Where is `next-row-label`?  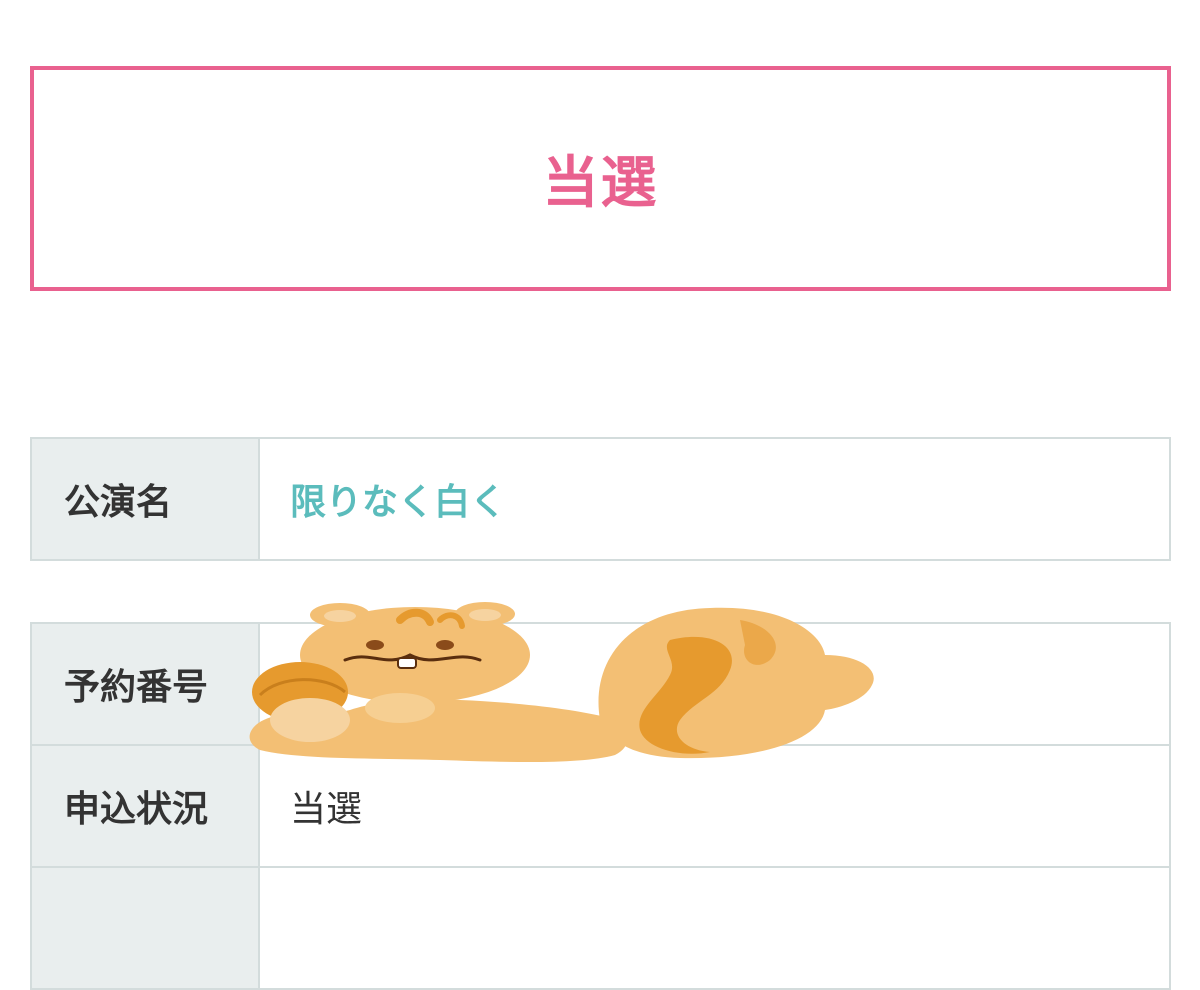
next-row-label is located at coordinates (145, 928).